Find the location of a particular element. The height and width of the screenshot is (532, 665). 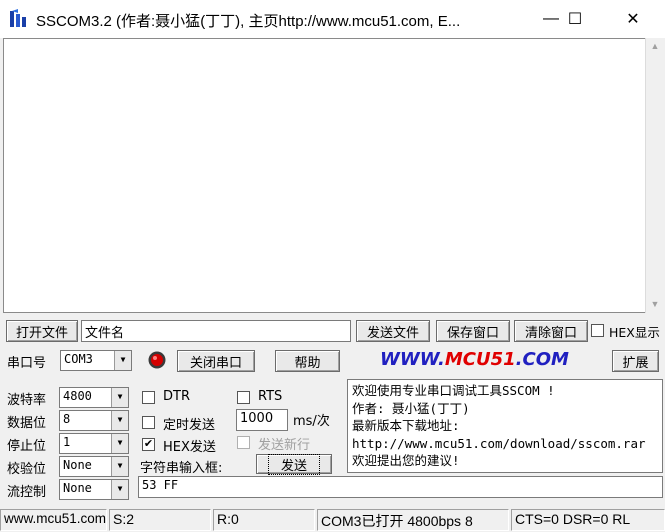

send-file-button: 发送文件 is located at coordinates (393, 331).